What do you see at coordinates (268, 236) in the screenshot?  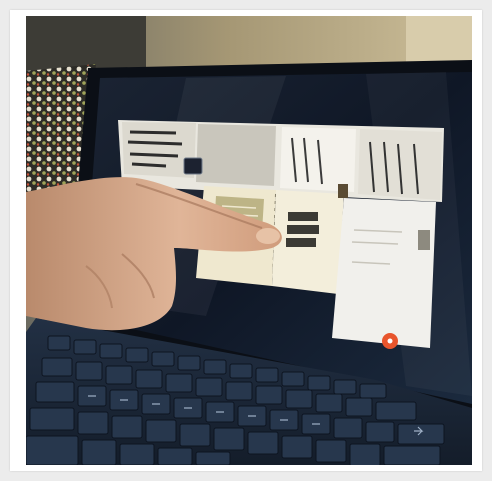 I see `fingertip` at bounding box center [268, 236].